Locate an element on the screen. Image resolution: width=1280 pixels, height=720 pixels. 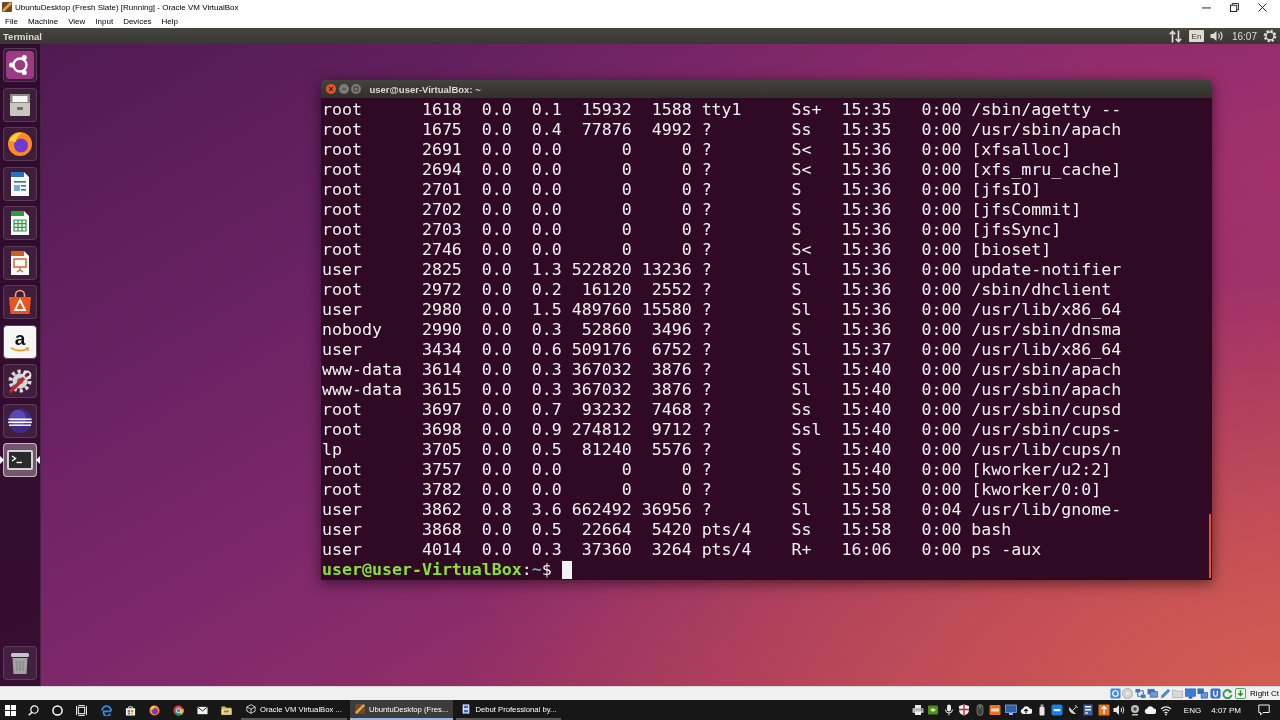
language-indicator: ENG is located at coordinates (1192, 710).